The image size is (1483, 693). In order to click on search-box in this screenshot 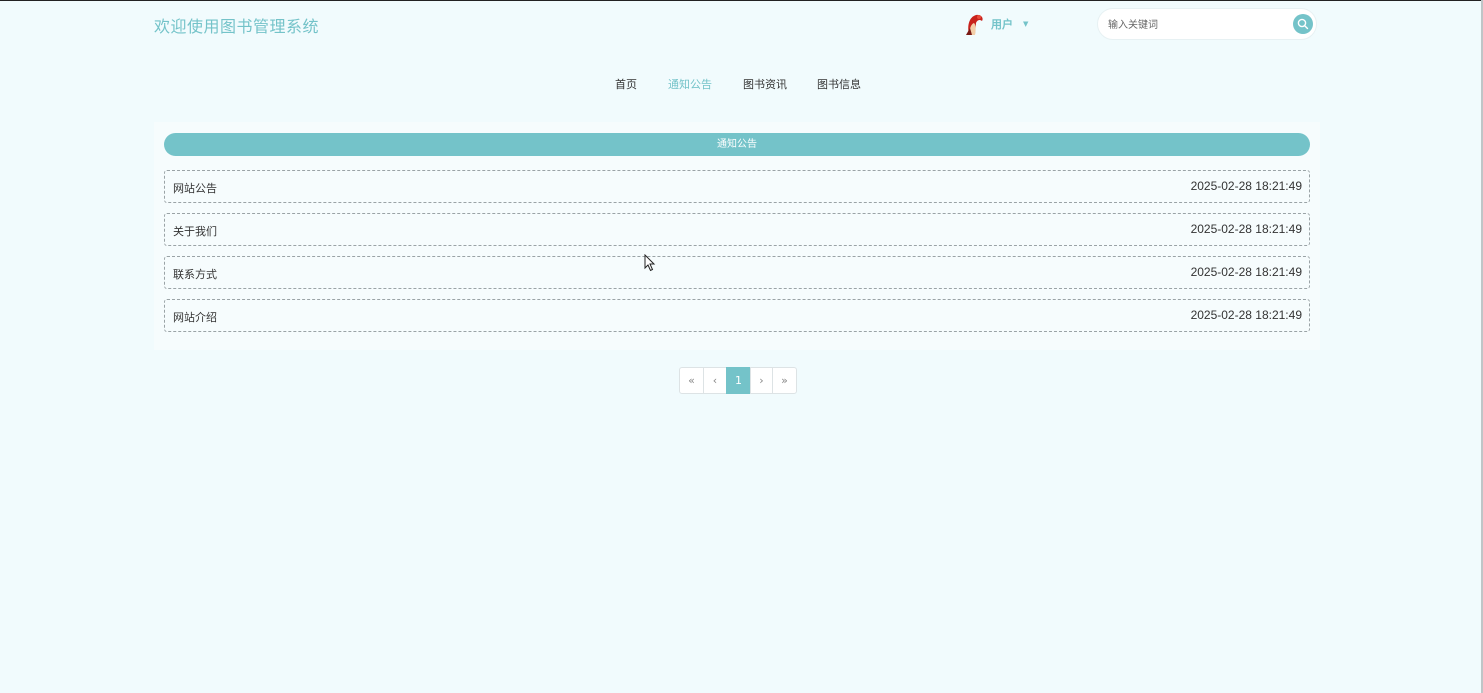, I will do `click(1207, 24)`.